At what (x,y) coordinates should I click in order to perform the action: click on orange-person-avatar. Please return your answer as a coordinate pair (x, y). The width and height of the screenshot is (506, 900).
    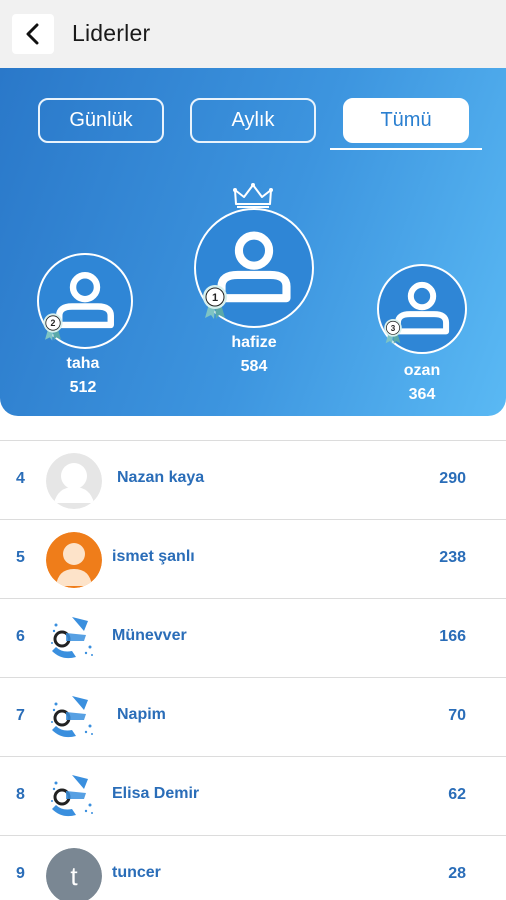
    Looking at the image, I should click on (74, 560).